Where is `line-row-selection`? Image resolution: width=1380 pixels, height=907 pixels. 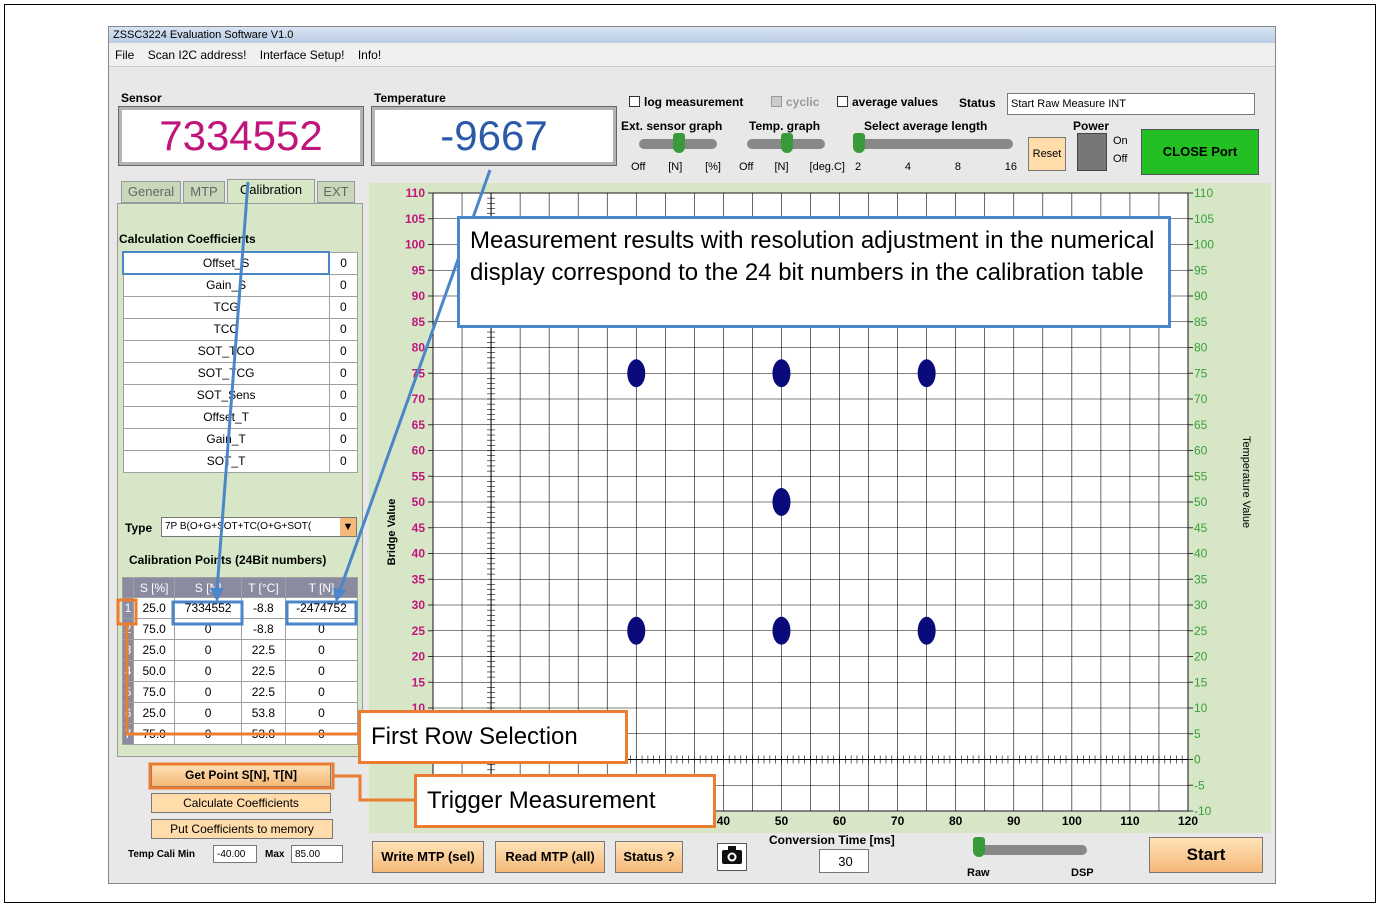 line-row-selection is located at coordinates (242, 680).